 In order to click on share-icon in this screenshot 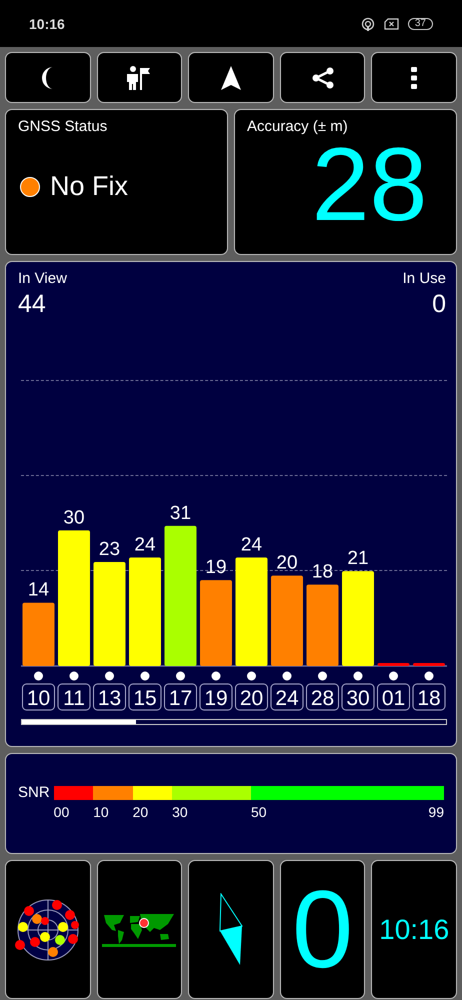, I will do `click(322, 78)`.